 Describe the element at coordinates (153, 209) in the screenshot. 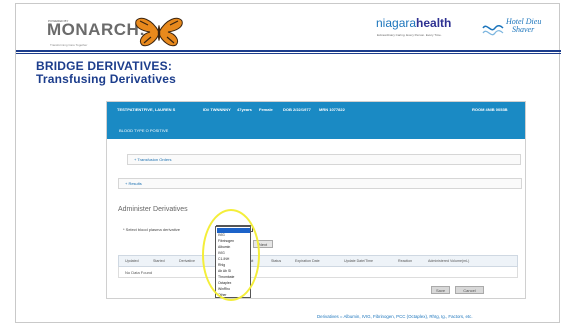

I see `administer-derivatives-title: Administer Derivatives` at that location.